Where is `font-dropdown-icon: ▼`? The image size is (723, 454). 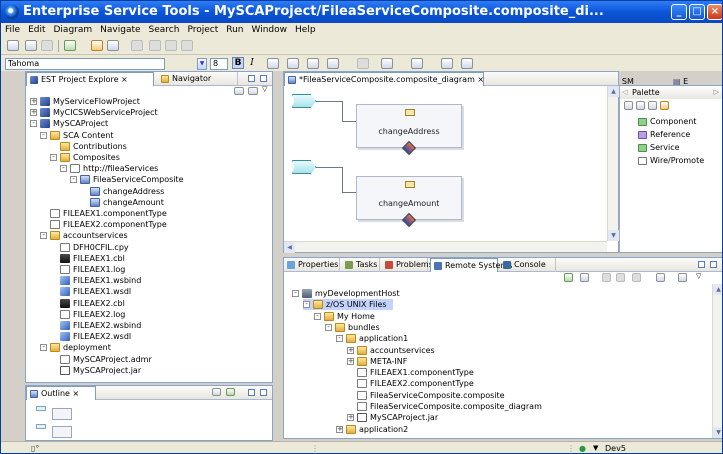
font-dropdown-icon: ▼ is located at coordinates (202, 64).